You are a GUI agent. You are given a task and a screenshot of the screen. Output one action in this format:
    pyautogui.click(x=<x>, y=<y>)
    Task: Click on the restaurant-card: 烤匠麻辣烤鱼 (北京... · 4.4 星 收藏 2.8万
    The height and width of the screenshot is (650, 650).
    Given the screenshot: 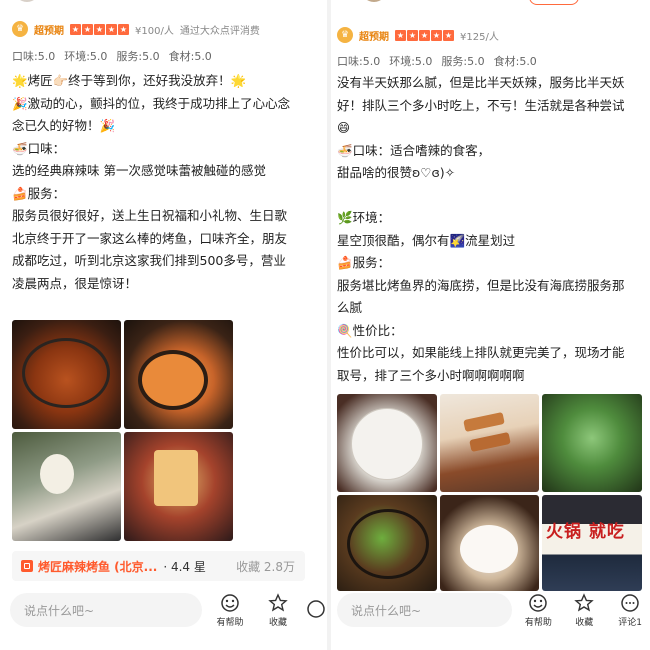 What is the action you would take?
    pyautogui.click(x=158, y=566)
    